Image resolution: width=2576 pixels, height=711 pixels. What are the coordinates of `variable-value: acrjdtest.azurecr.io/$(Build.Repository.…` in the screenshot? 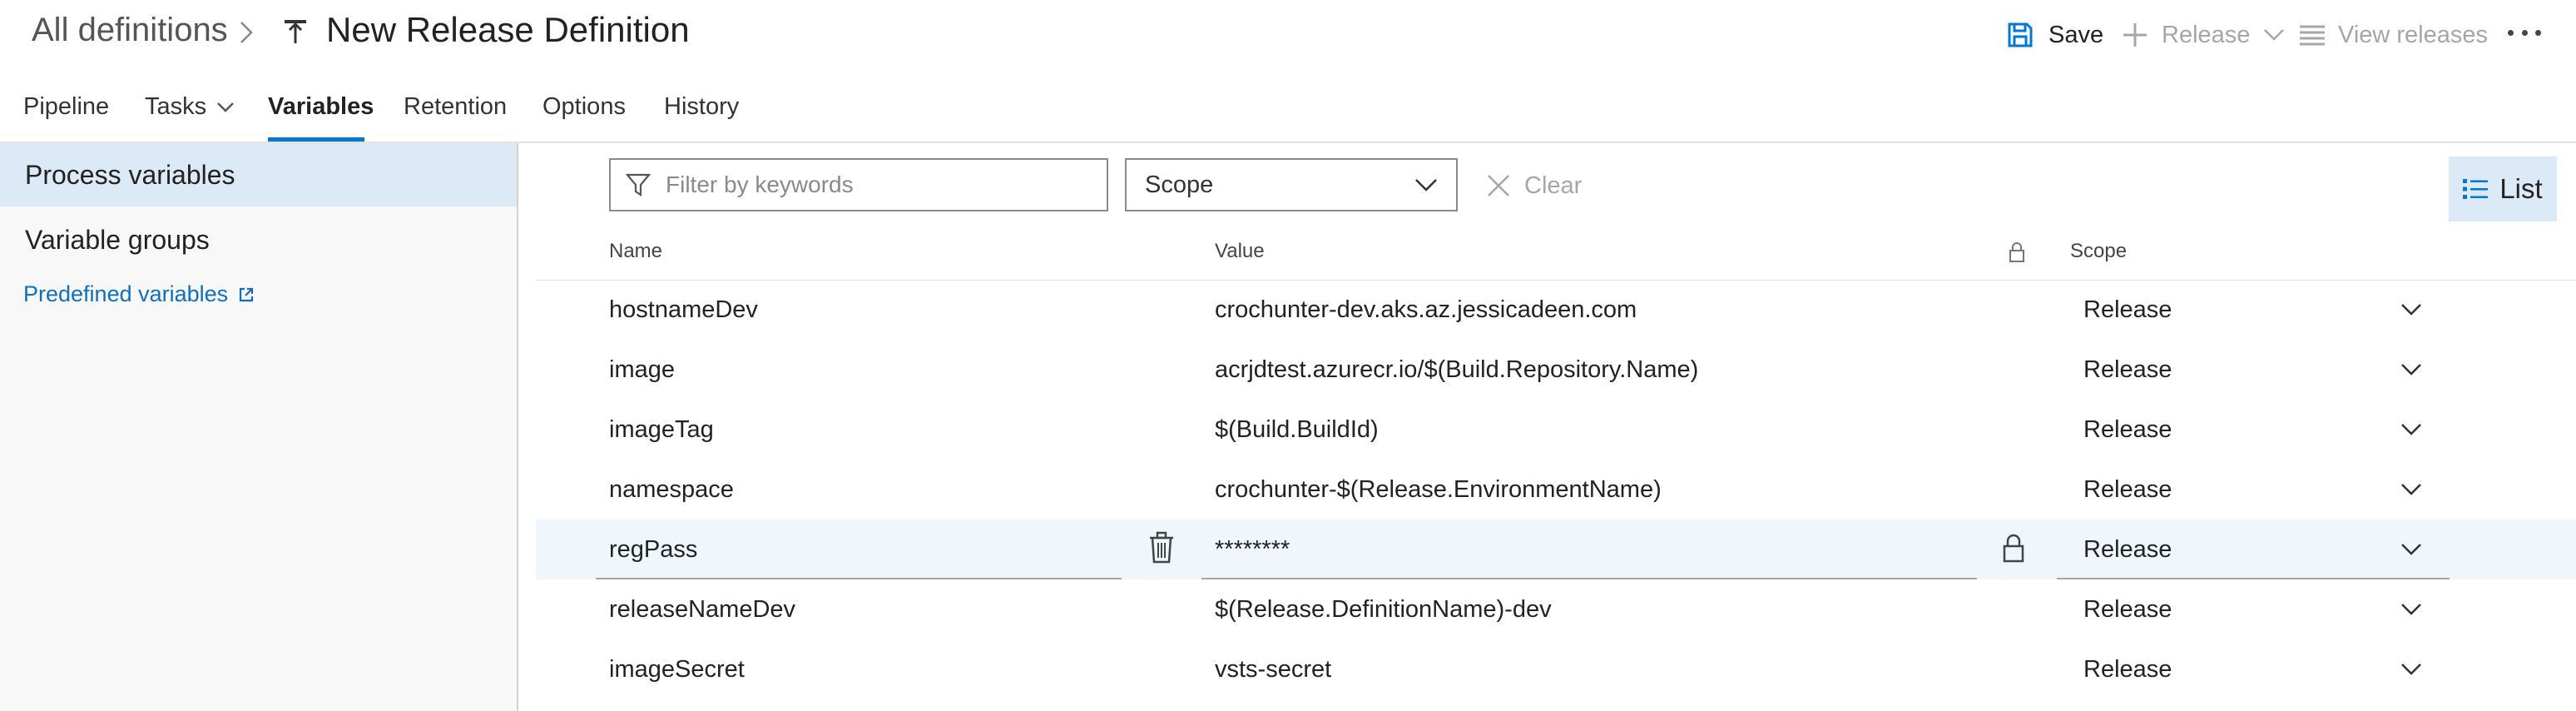 It's located at (1457, 370).